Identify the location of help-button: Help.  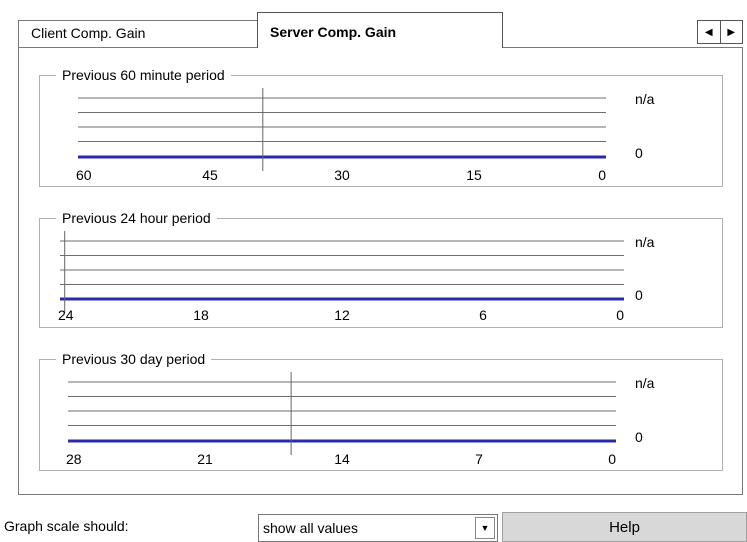
(624, 527).